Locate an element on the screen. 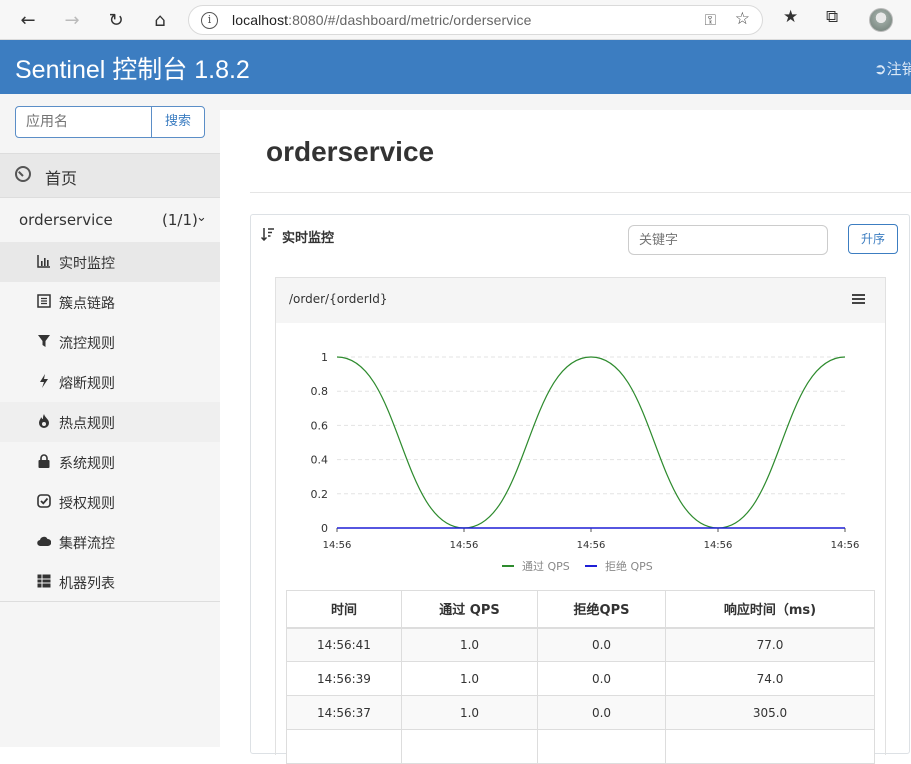  menu-icon is located at coordinates (858, 299).